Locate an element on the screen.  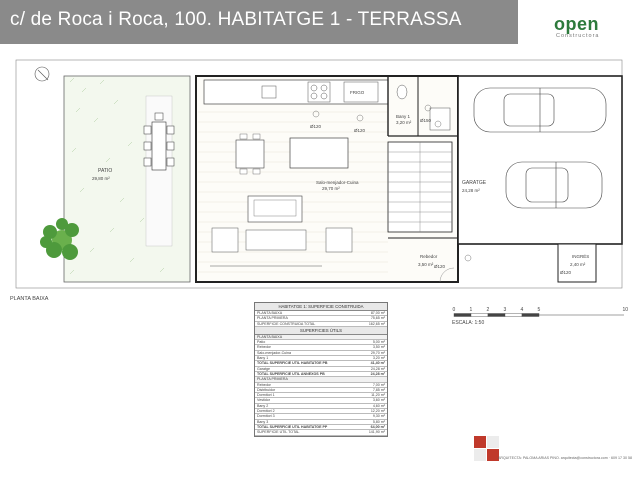
row-label: Bany 3 is located at coordinates (263, 421).